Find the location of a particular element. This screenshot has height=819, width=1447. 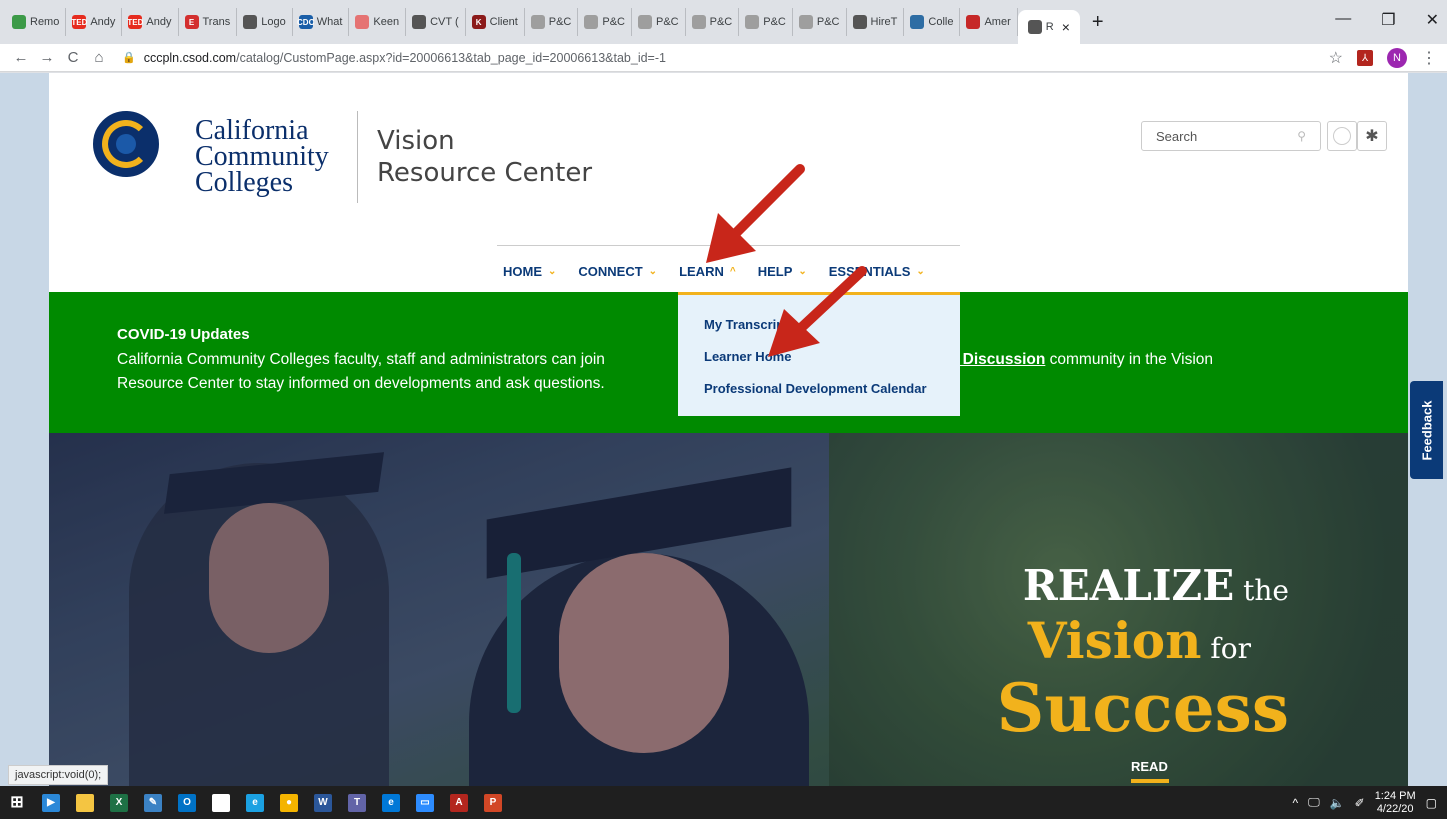

excel-icon: X is located at coordinates (119, 802).